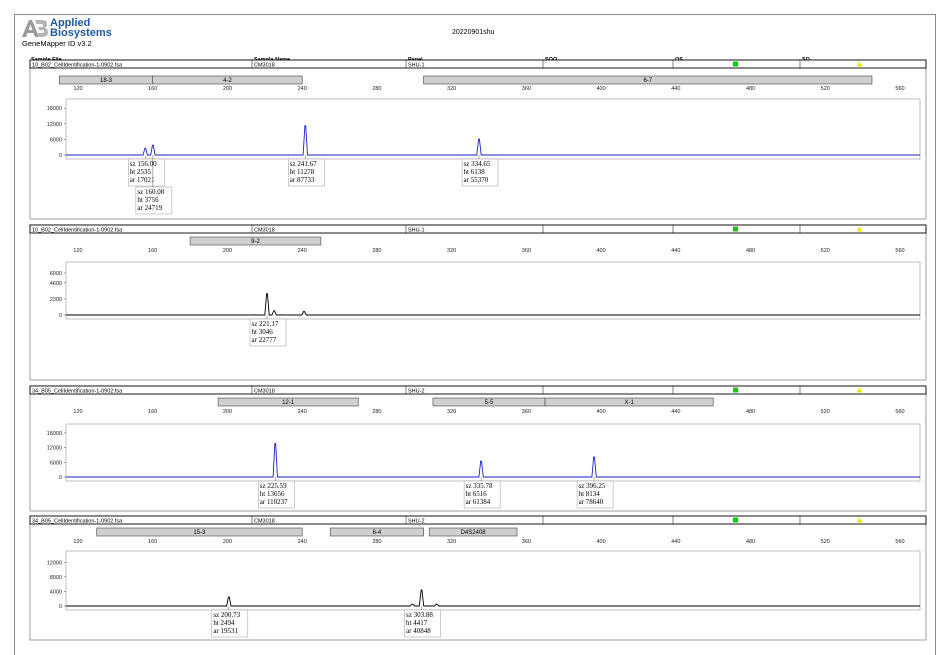  What do you see at coordinates (272, 494) in the screenshot?
I see `peak-height: ht 13656` at bounding box center [272, 494].